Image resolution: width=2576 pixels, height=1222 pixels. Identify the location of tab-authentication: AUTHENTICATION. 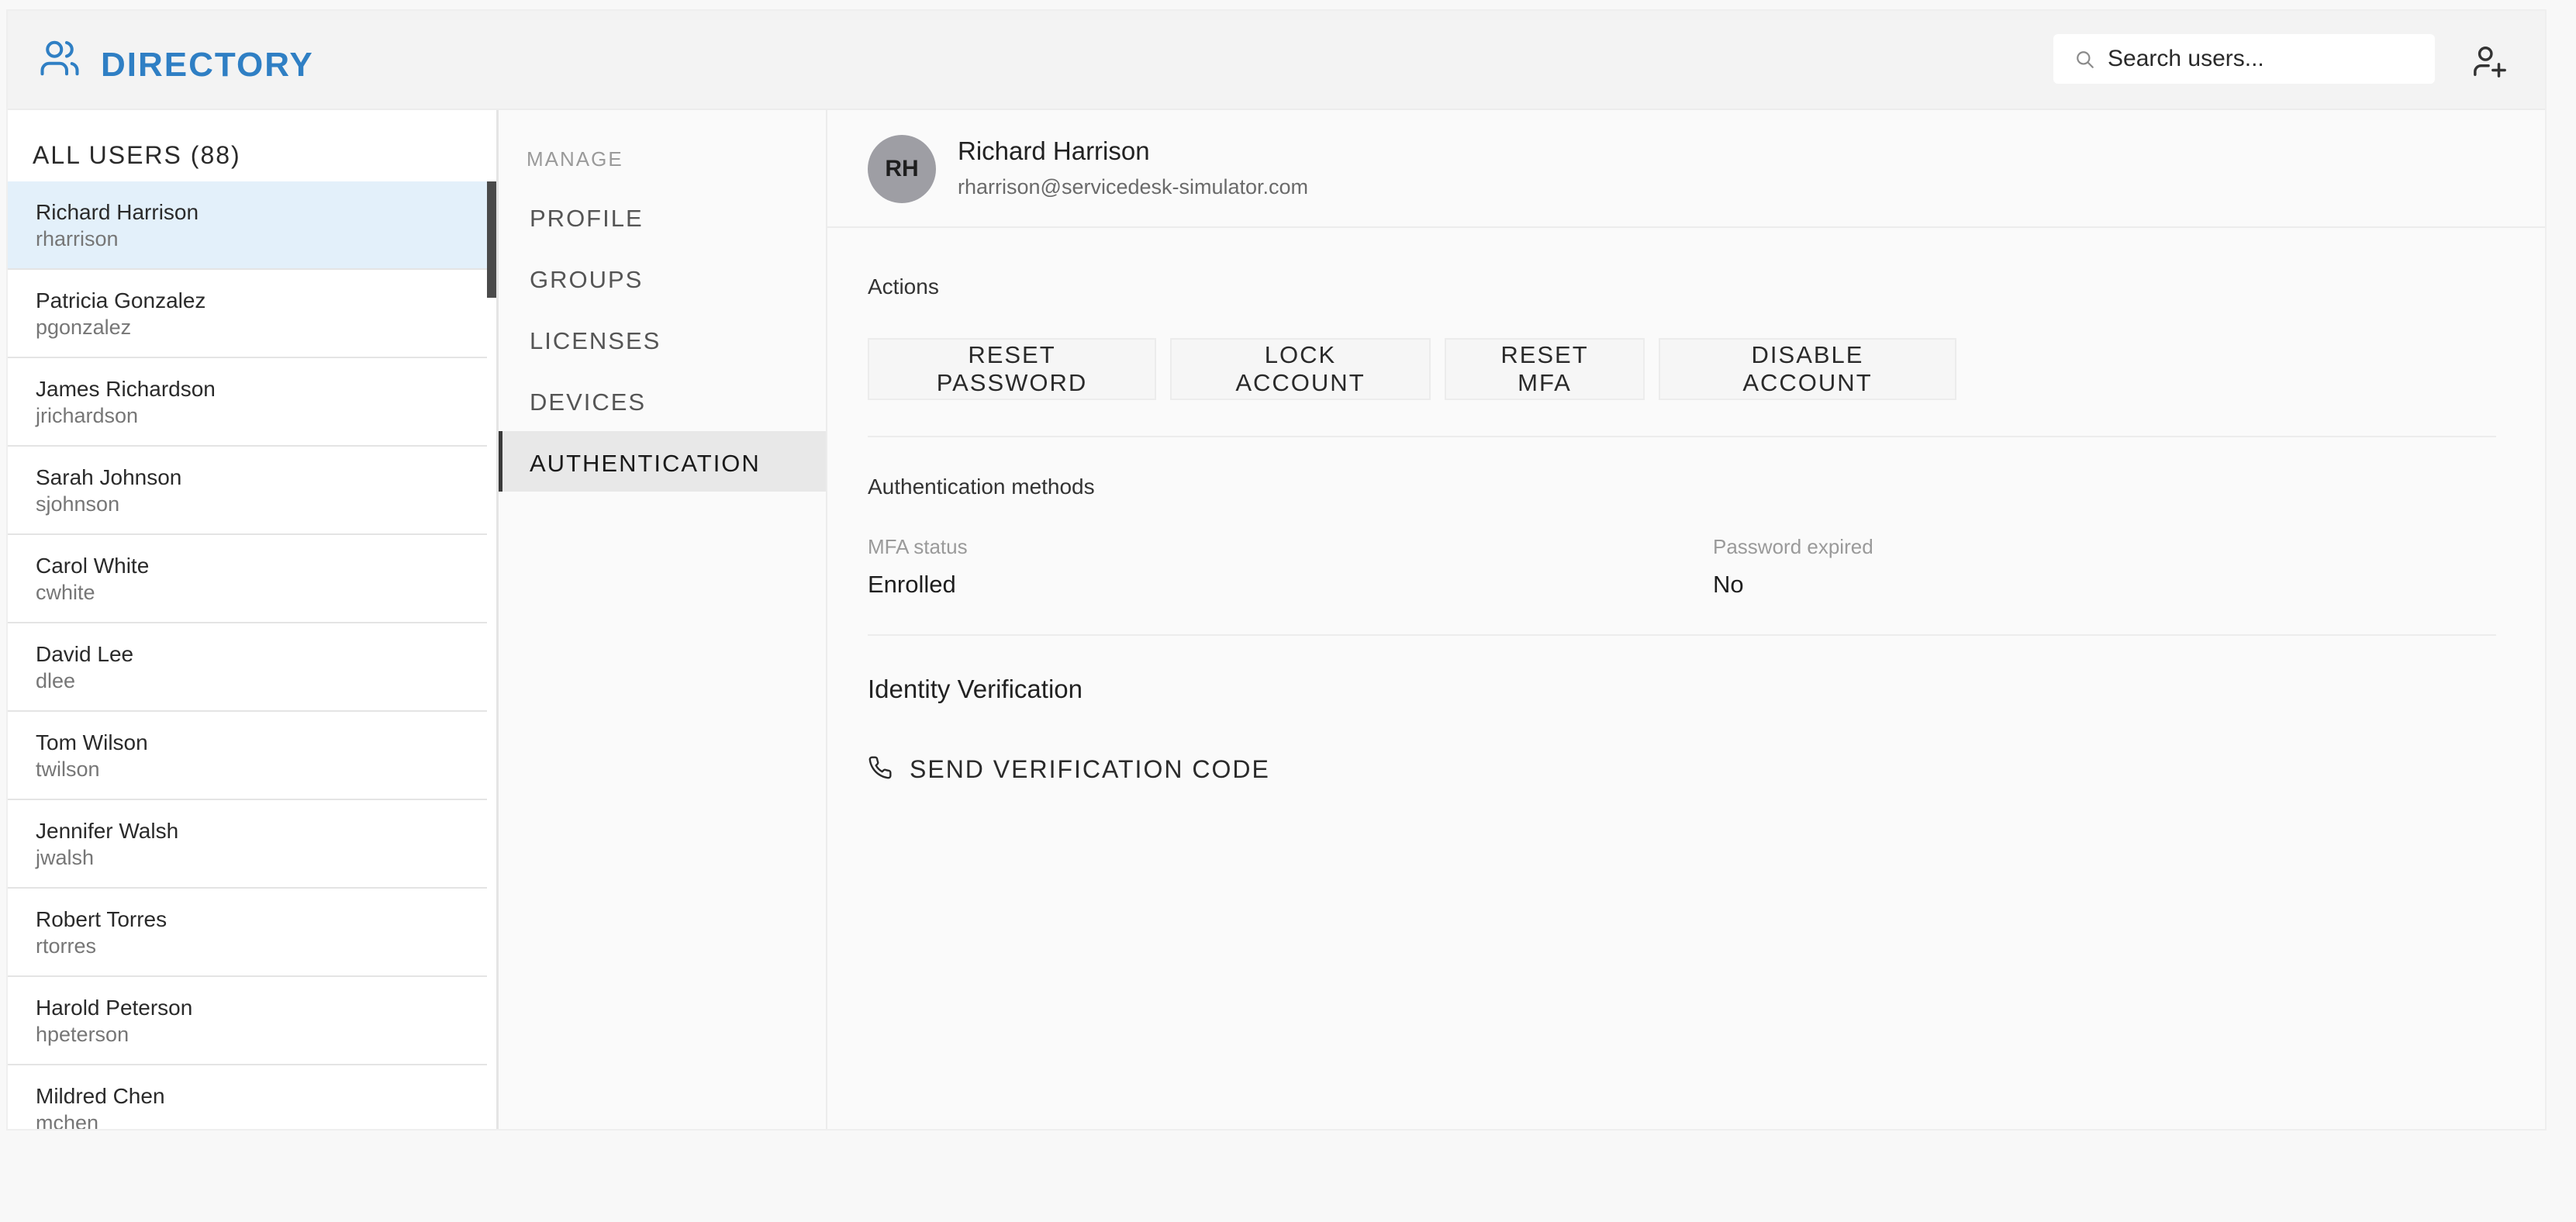
(662, 461).